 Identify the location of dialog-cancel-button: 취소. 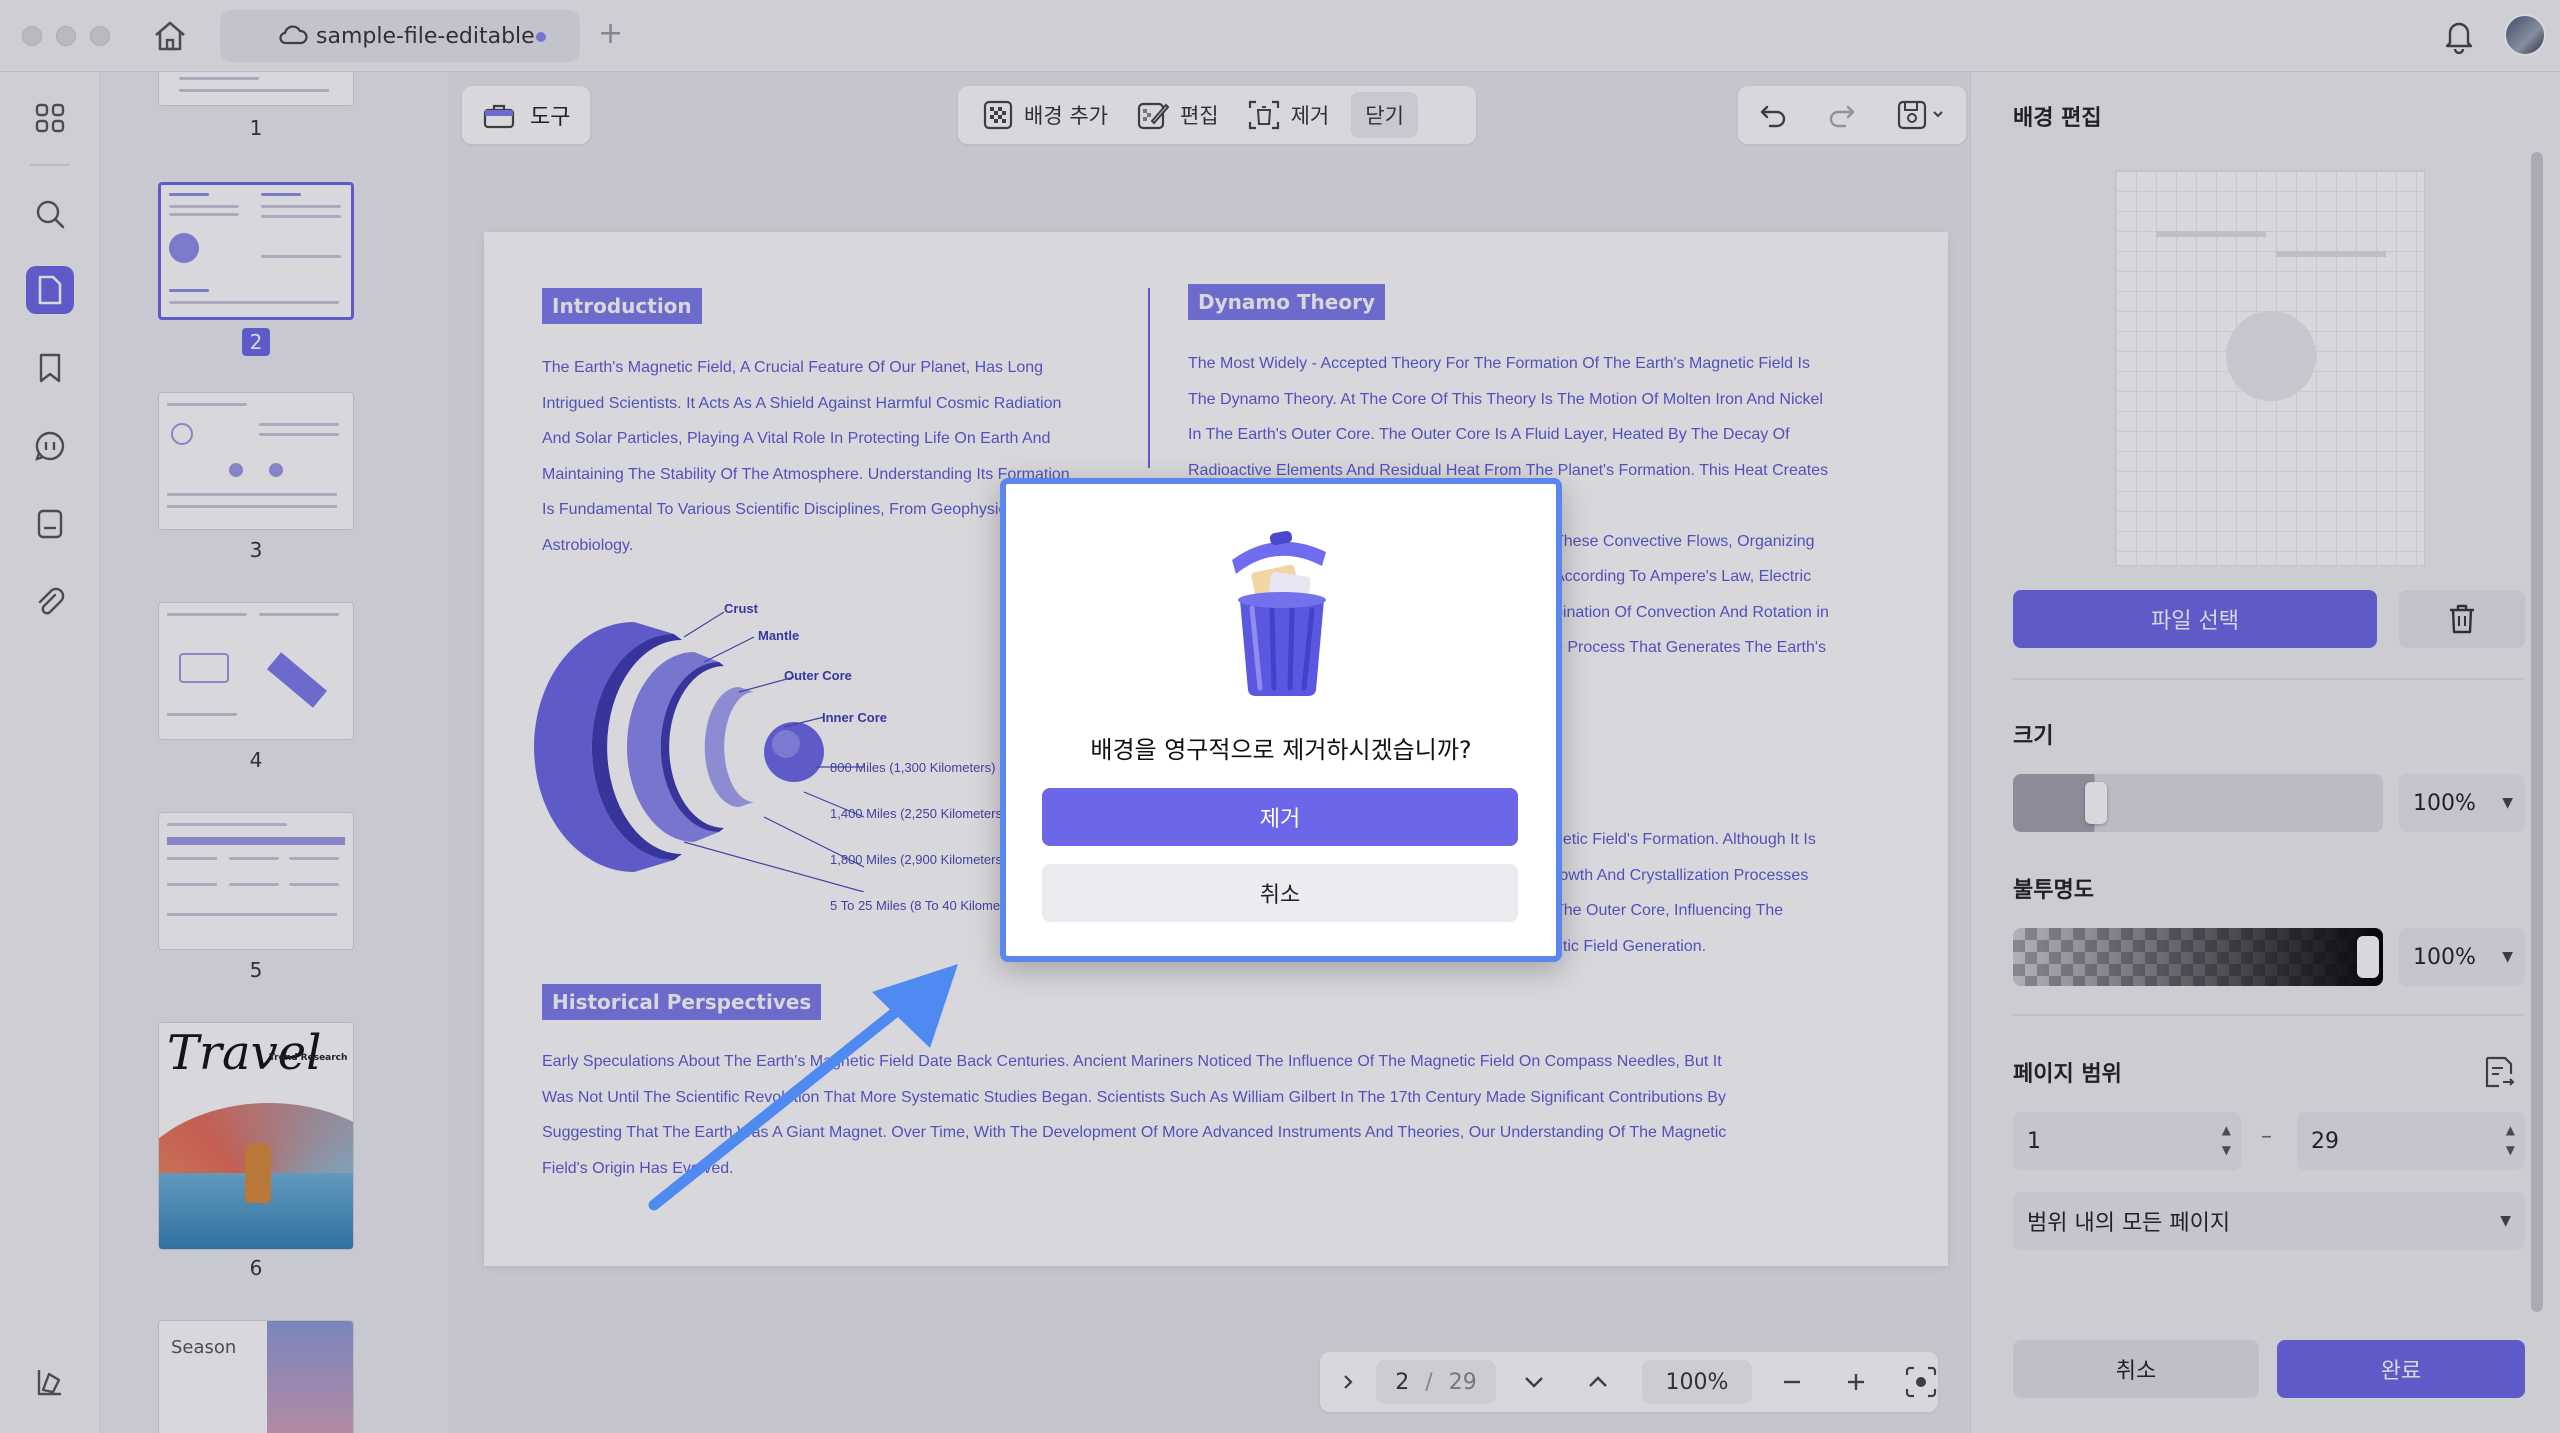
(1280, 893).